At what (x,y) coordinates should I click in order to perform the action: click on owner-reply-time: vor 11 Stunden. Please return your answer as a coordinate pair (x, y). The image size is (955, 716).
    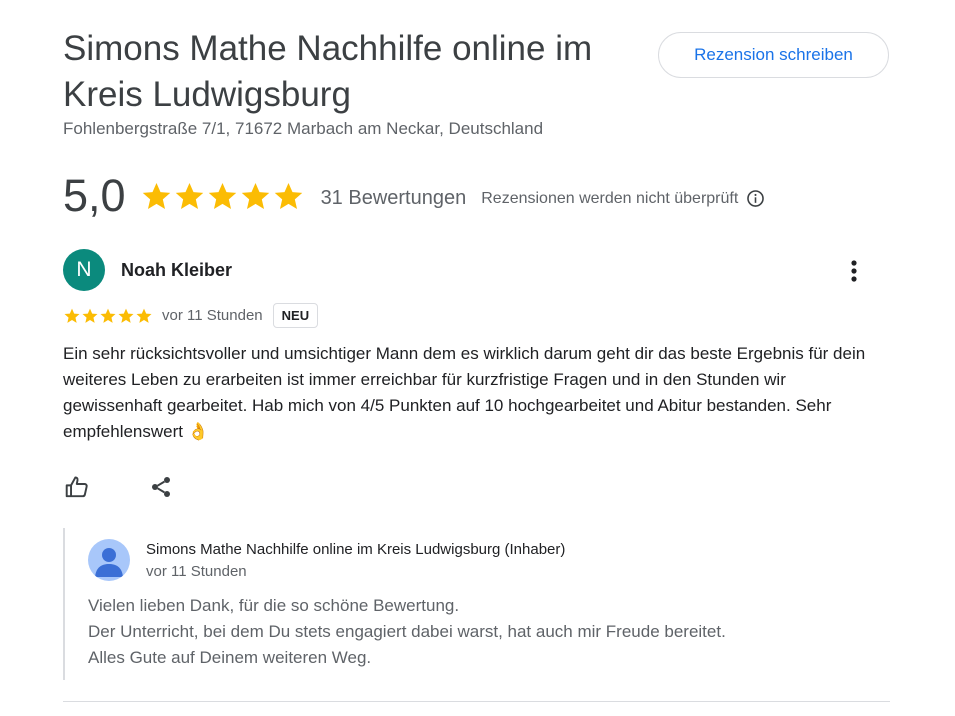
    Looking at the image, I should click on (196, 571).